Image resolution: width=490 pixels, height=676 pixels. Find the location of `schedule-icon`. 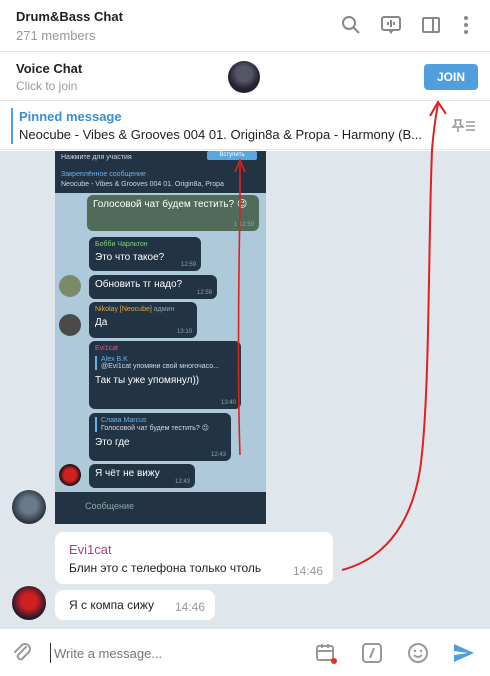

schedule-icon is located at coordinates (326, 653).